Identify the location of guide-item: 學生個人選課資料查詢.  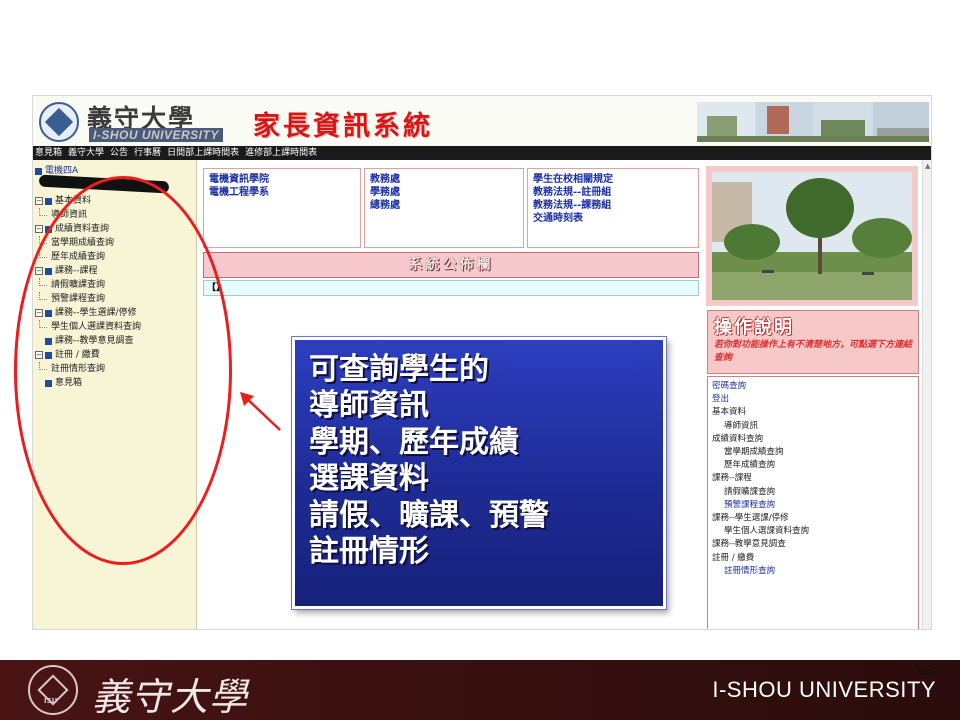
(767, 531).